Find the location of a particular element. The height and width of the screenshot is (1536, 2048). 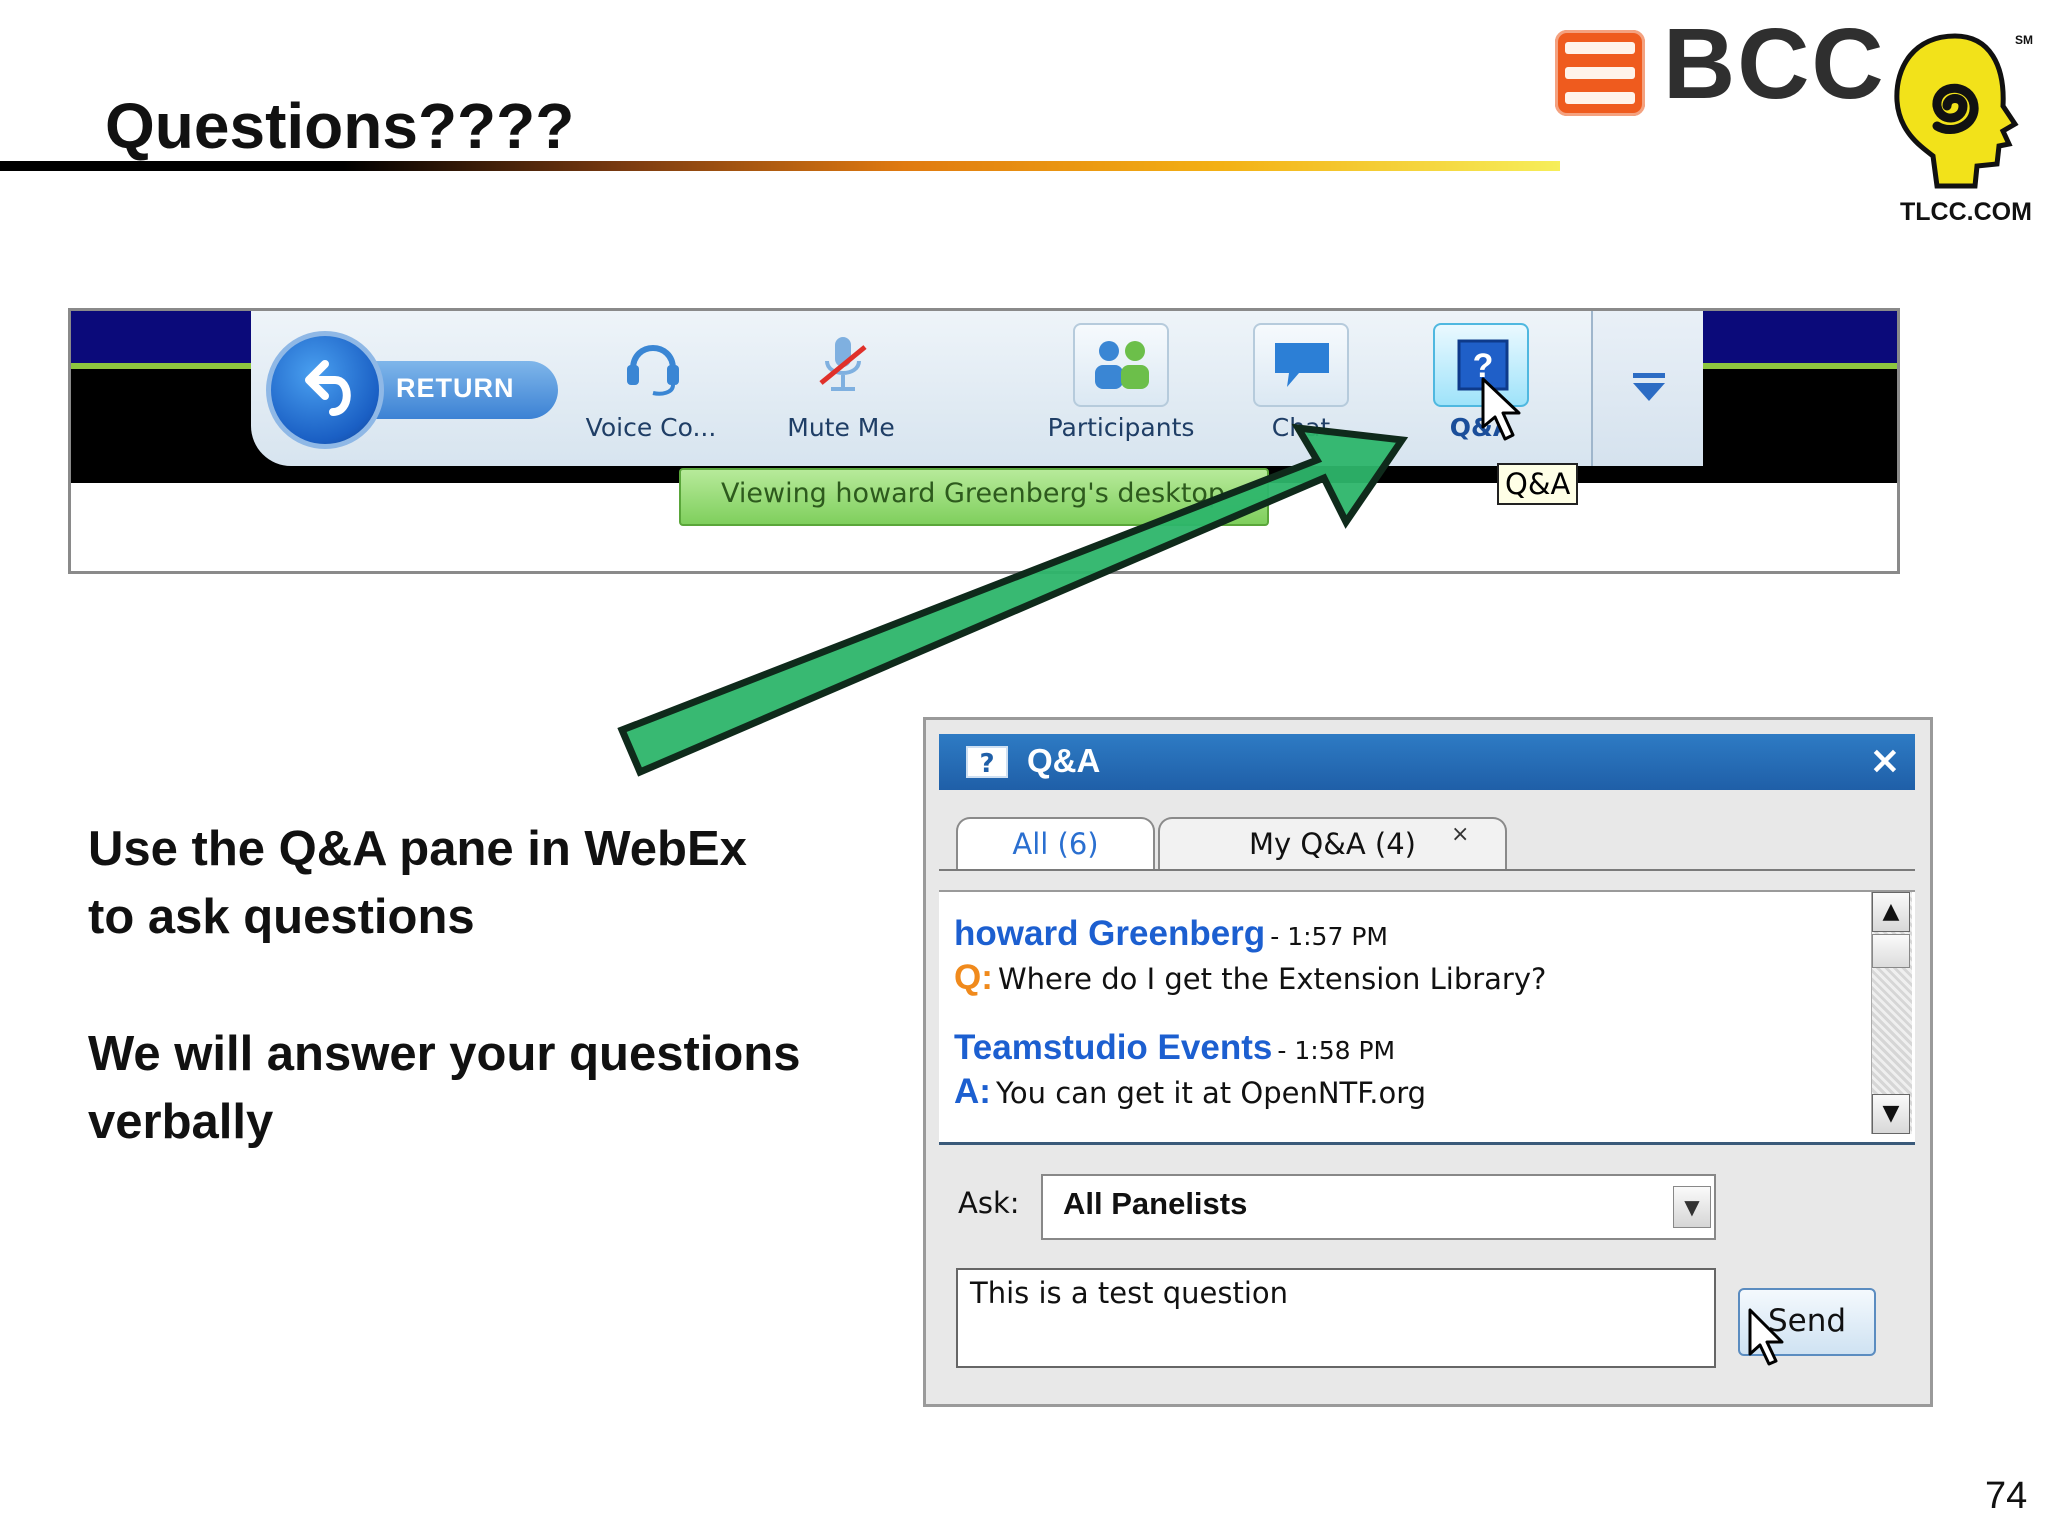

tlcc-head-icon: SM is located at coordinates (1963, 111).